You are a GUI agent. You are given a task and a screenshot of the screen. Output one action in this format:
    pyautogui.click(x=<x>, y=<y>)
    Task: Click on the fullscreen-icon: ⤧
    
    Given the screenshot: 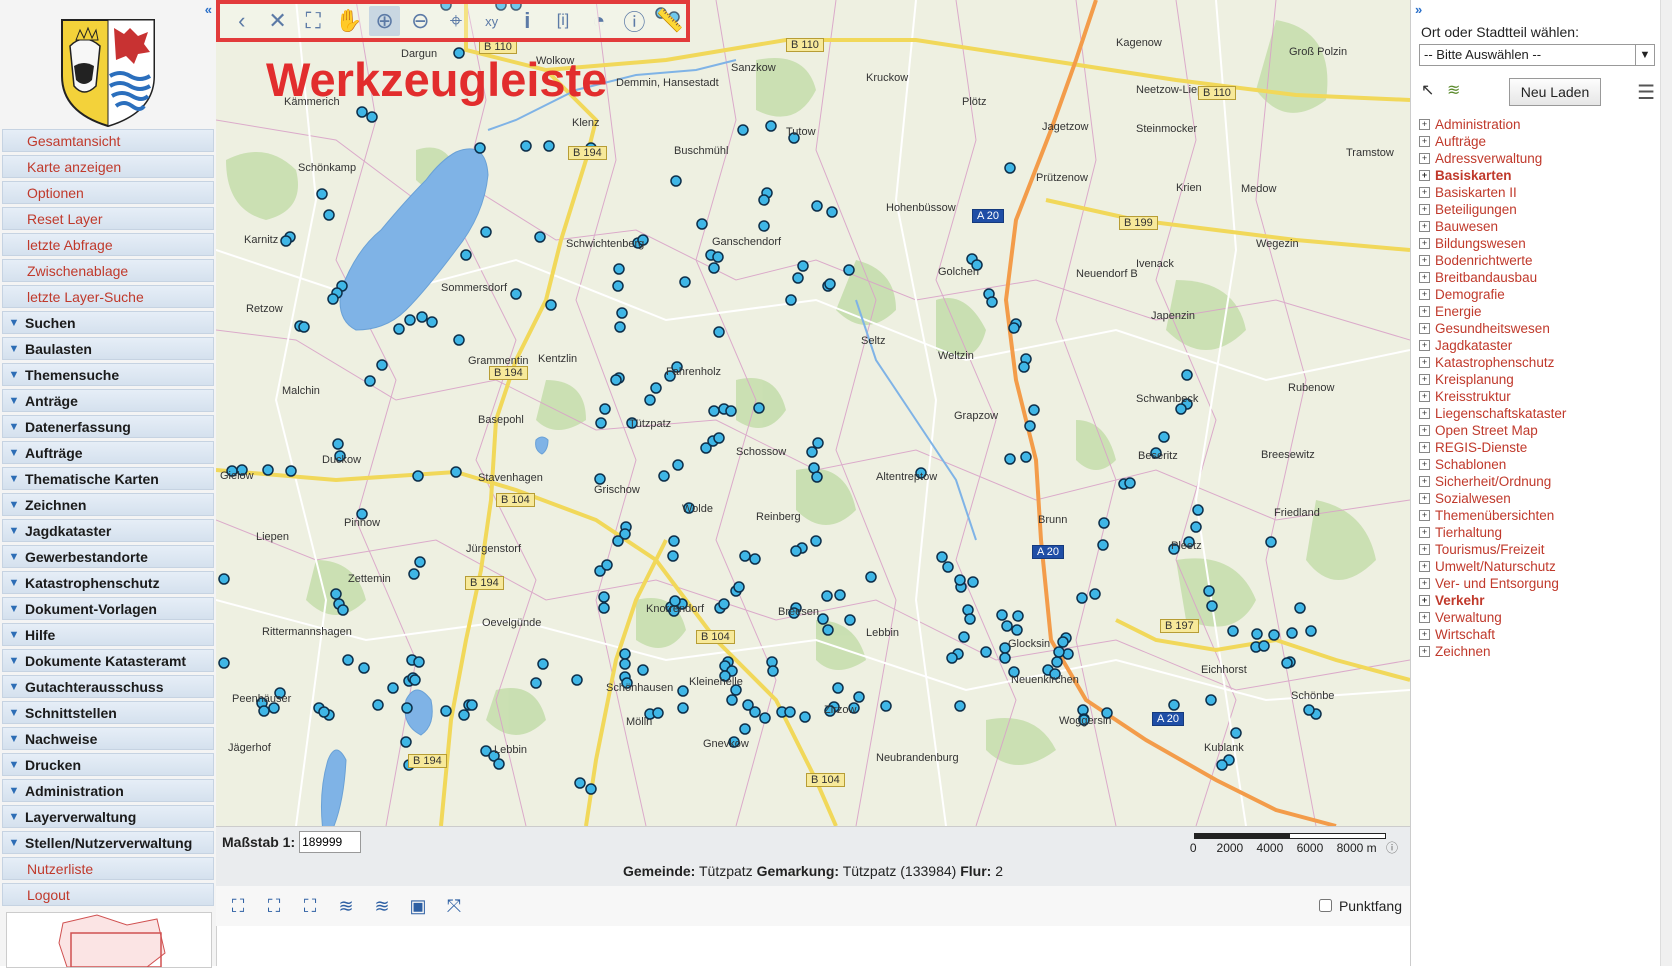 What is the action you would take?
    pyautogui.click(x=454, y=906)
    